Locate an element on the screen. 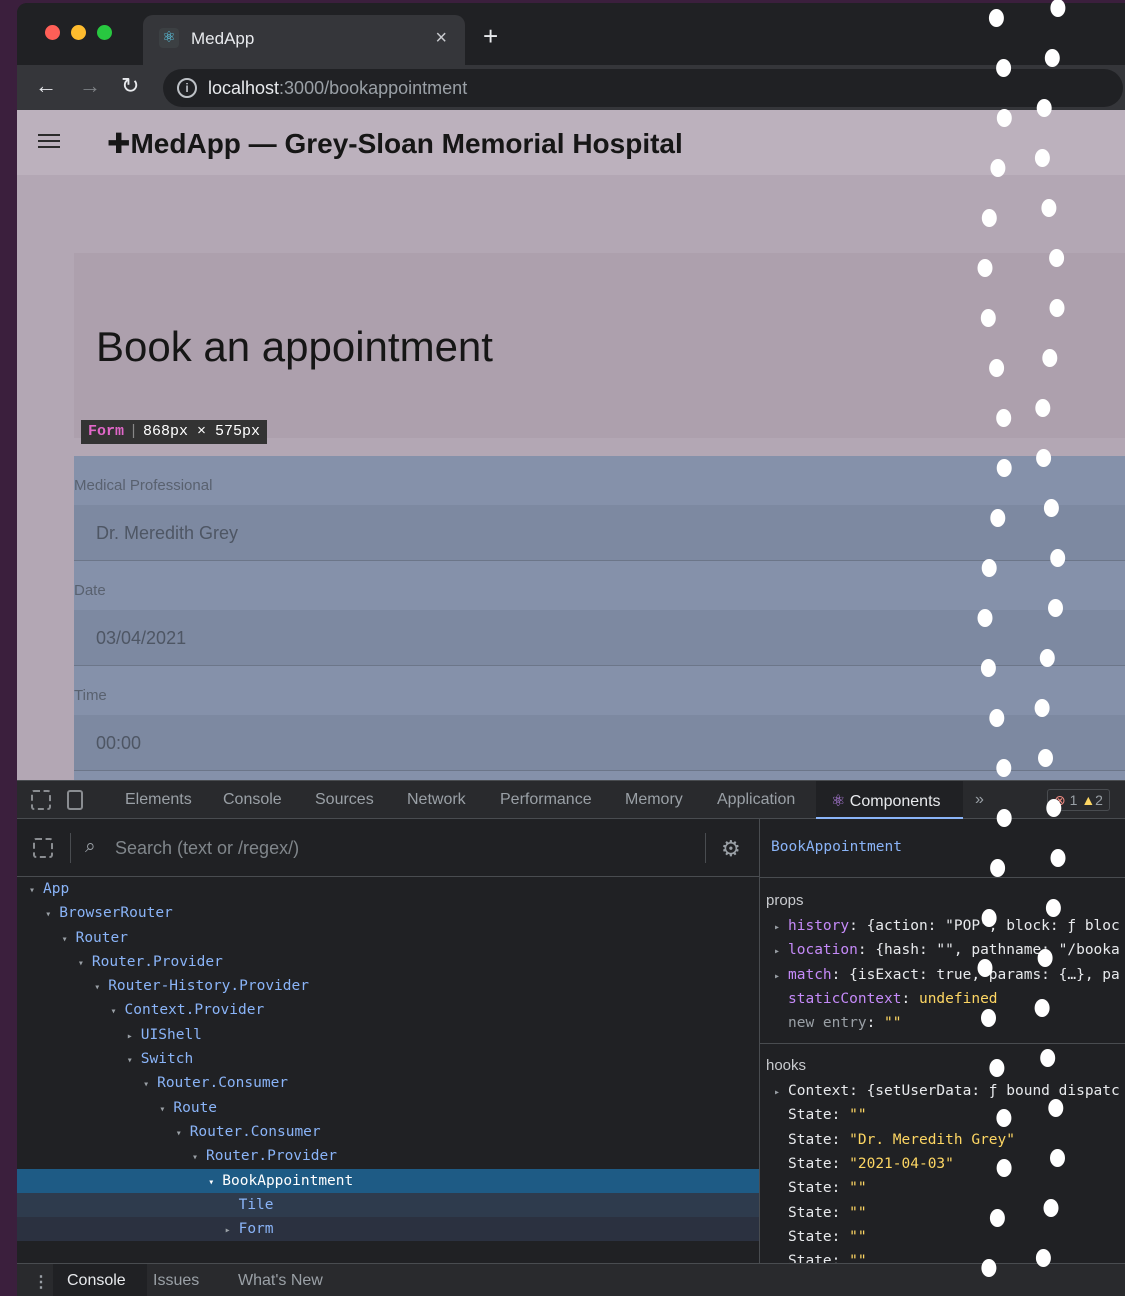 The width and height of the screenshot is (1125, 1296). tab-components: ⚛ Components is located at coordinates (886, 801).